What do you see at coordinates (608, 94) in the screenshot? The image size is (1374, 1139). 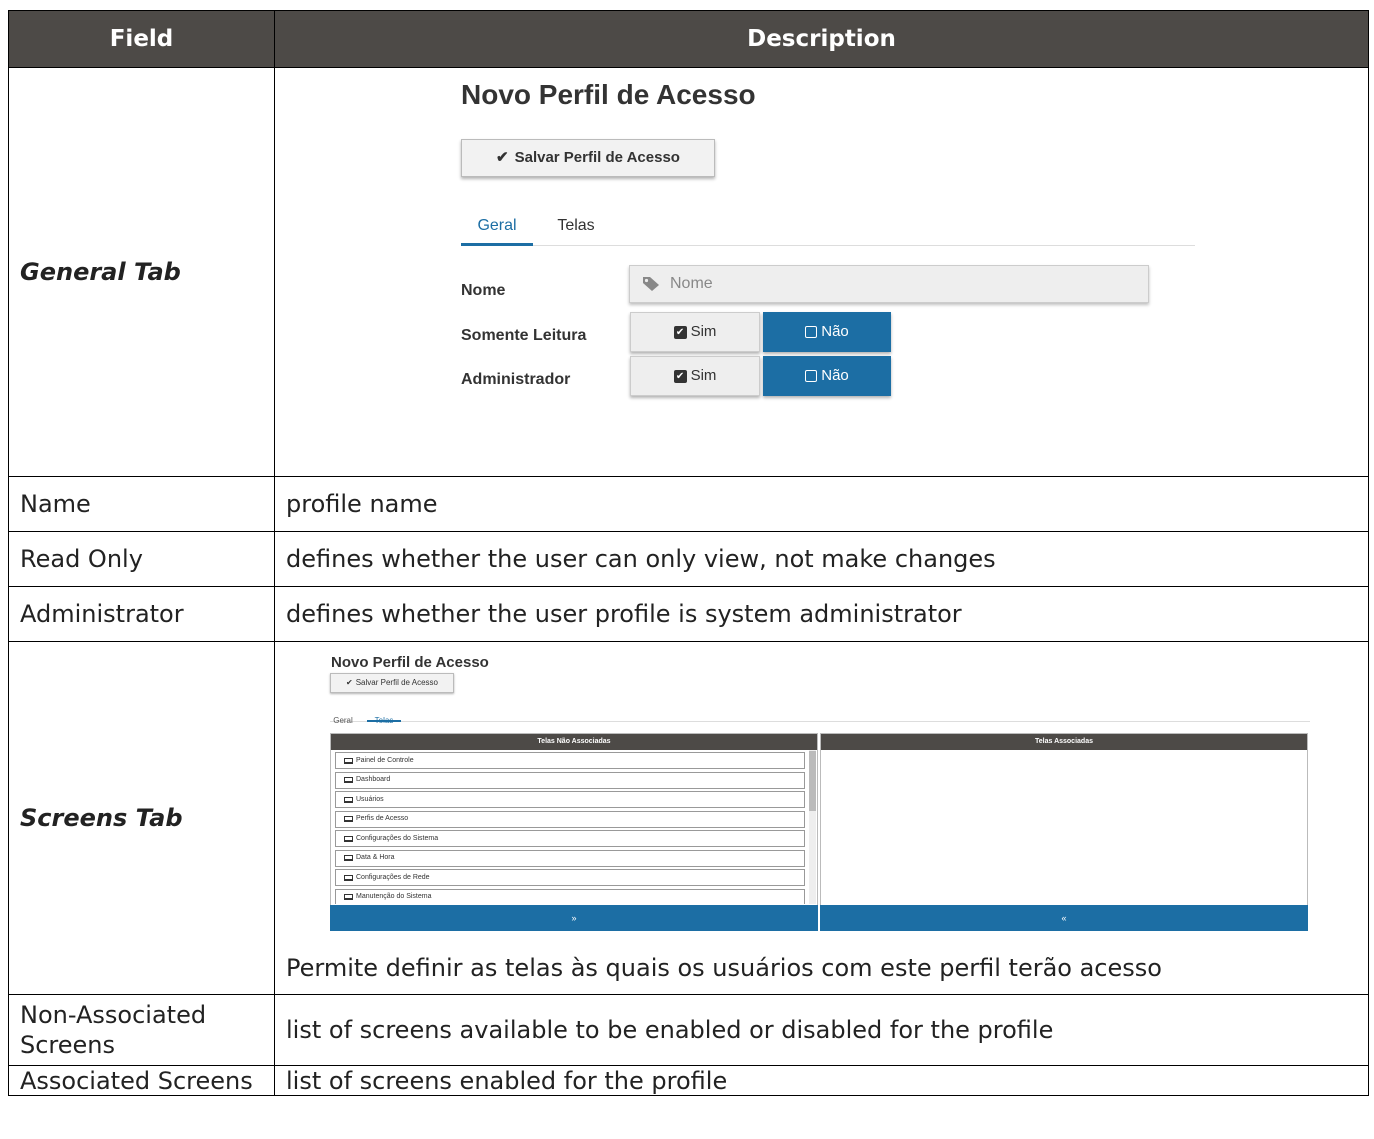 I see `page-title: Novo Perfil de Acesso` at bounding box center [608, 94].